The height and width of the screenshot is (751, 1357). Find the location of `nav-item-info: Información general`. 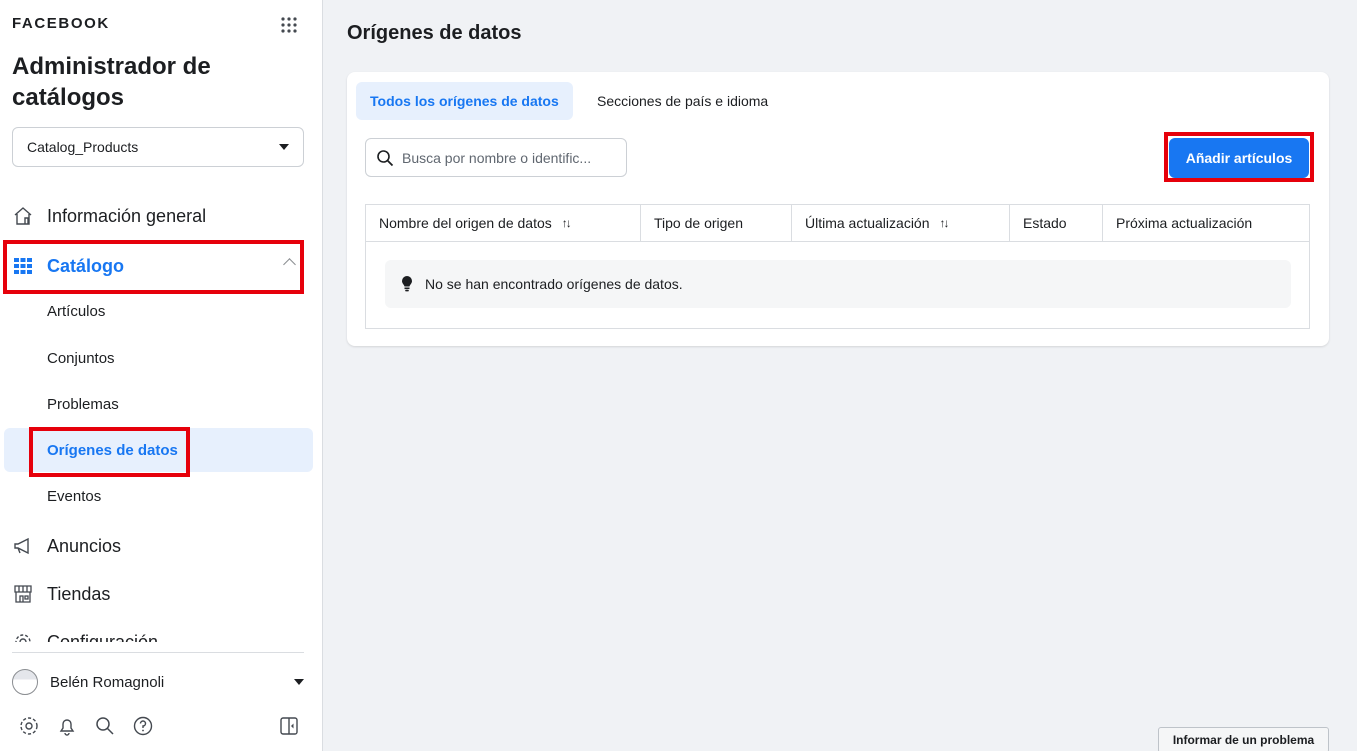

nav-item-info: Información general is located at coordinates (162, 216).